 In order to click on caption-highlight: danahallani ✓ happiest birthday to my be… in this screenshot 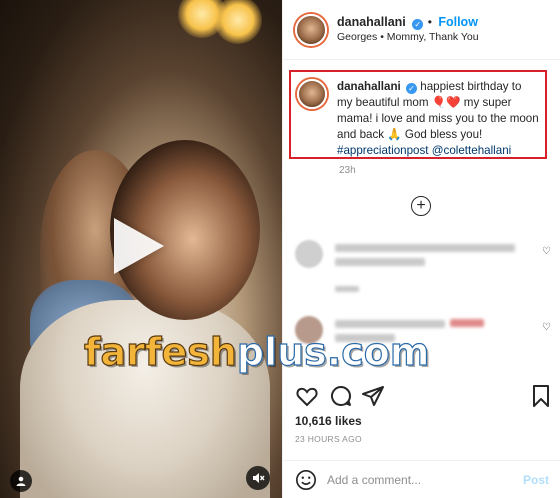, I will do `click(418, 114)`.